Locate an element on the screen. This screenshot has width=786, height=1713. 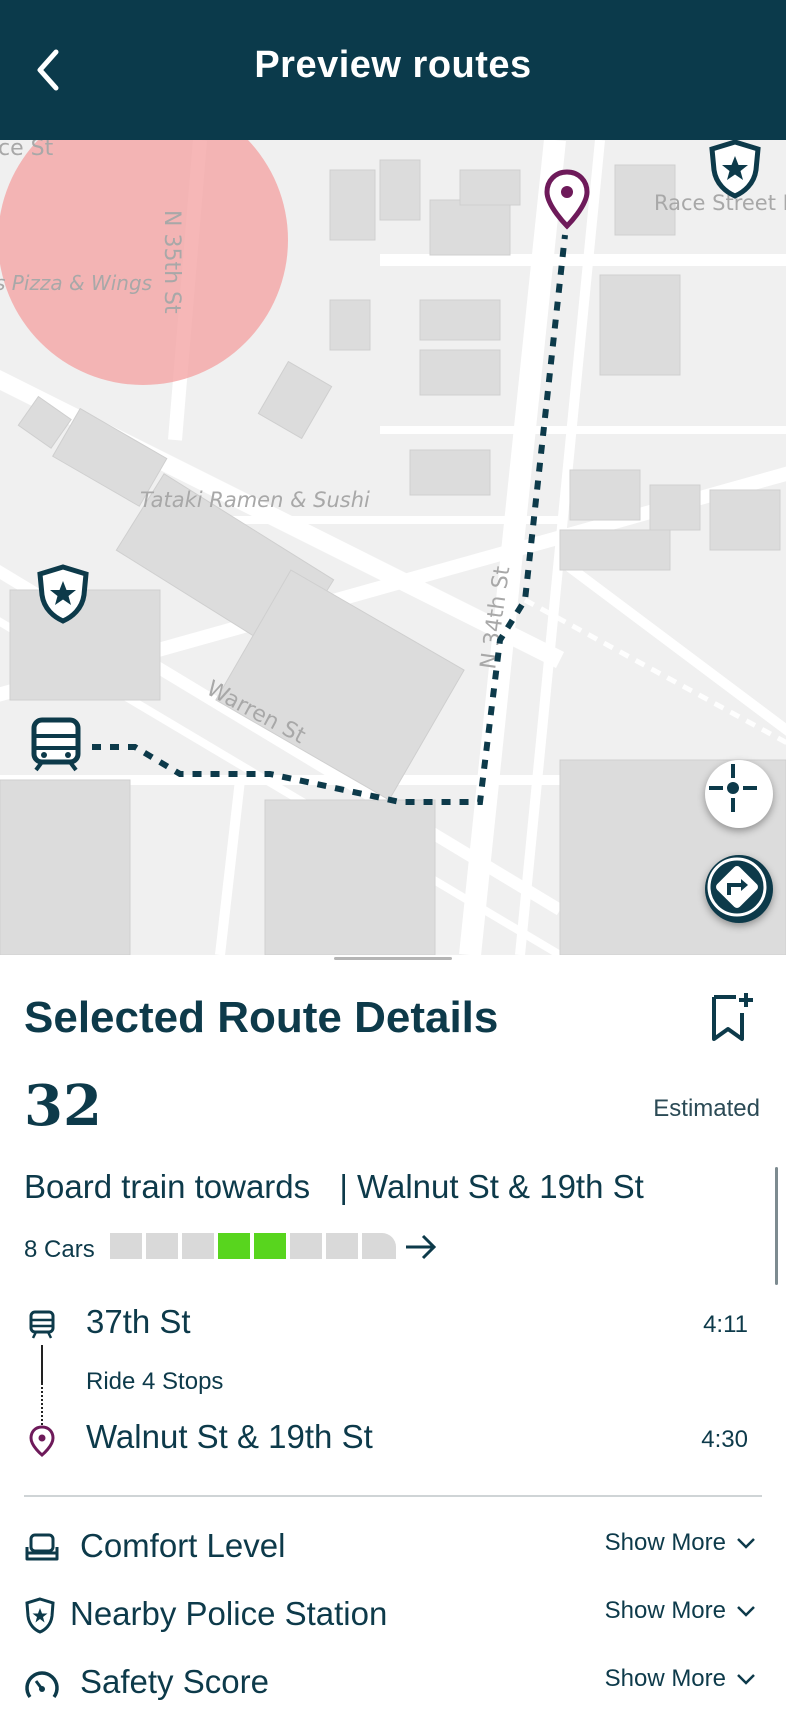
directions-button is located at coordinates (739, 889).